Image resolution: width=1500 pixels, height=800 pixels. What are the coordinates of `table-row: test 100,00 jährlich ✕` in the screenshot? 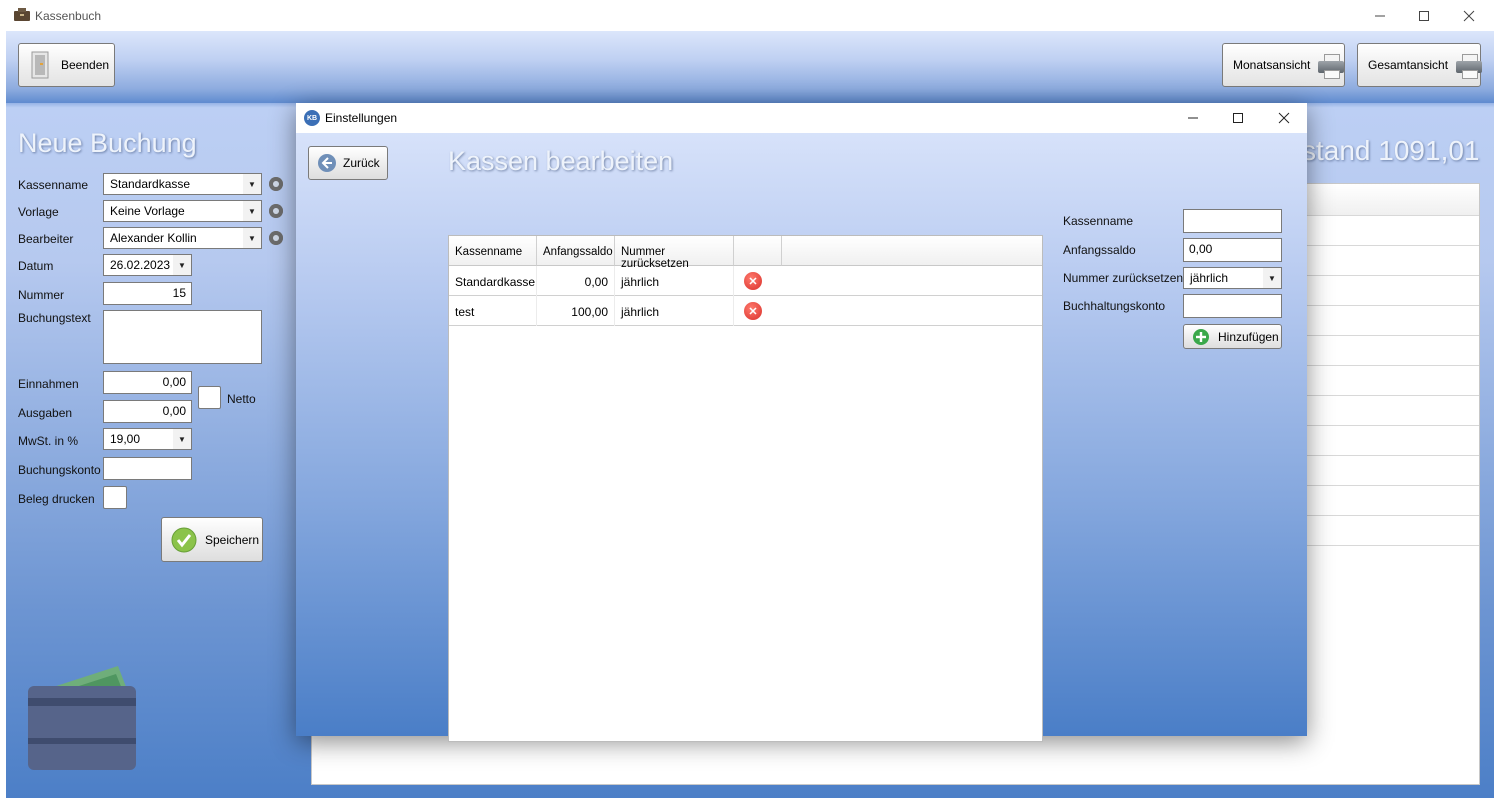 It's located at (745, 311).